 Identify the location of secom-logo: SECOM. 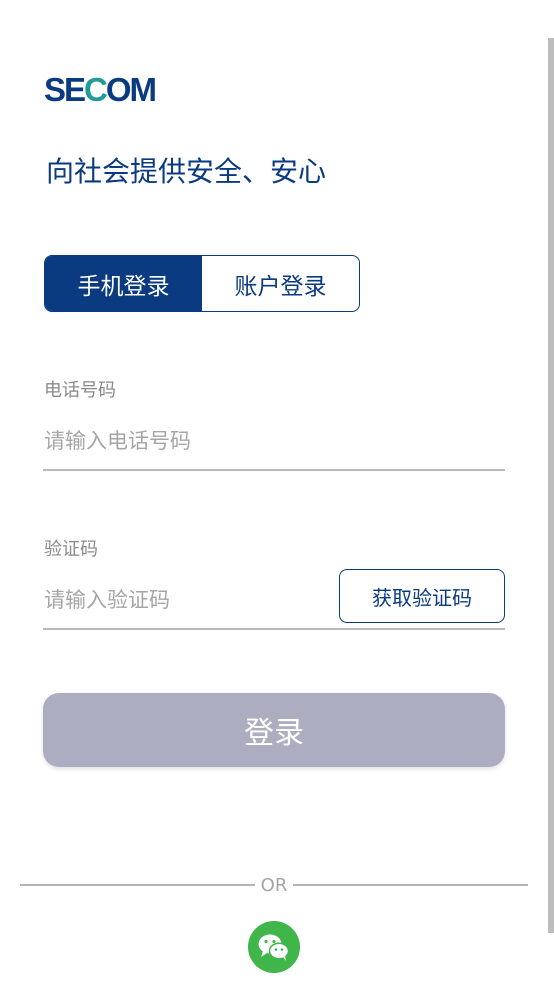
(100, 89).